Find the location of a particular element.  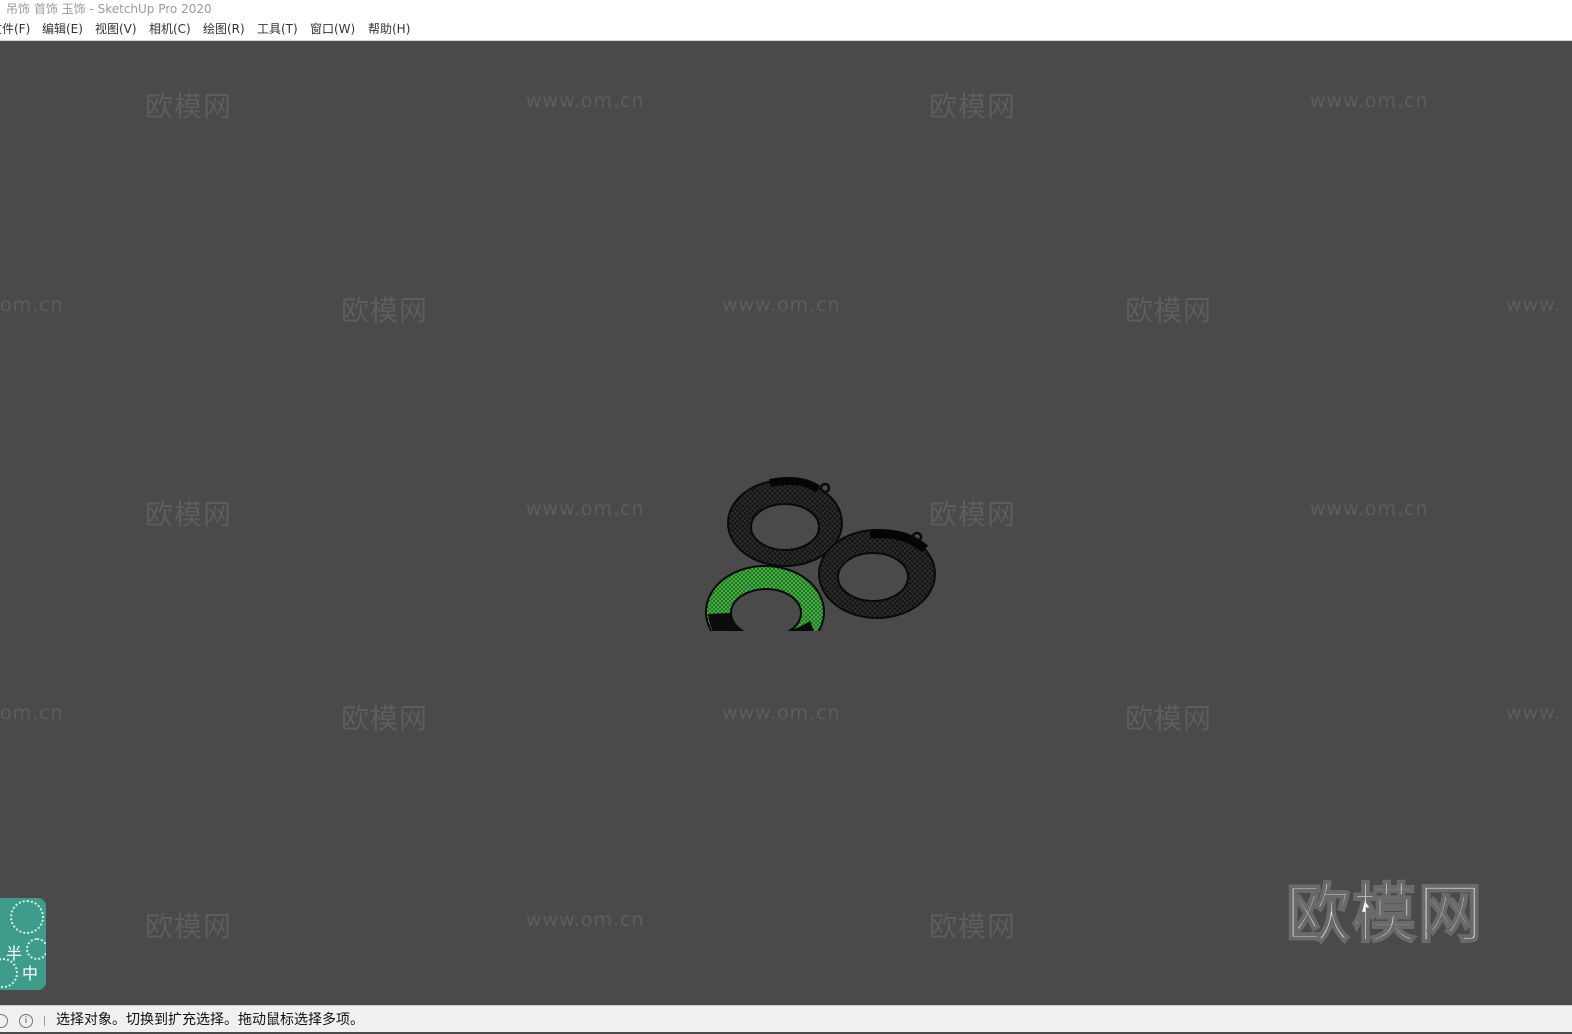

info-icon: i is located at coordinates (26, 1021).